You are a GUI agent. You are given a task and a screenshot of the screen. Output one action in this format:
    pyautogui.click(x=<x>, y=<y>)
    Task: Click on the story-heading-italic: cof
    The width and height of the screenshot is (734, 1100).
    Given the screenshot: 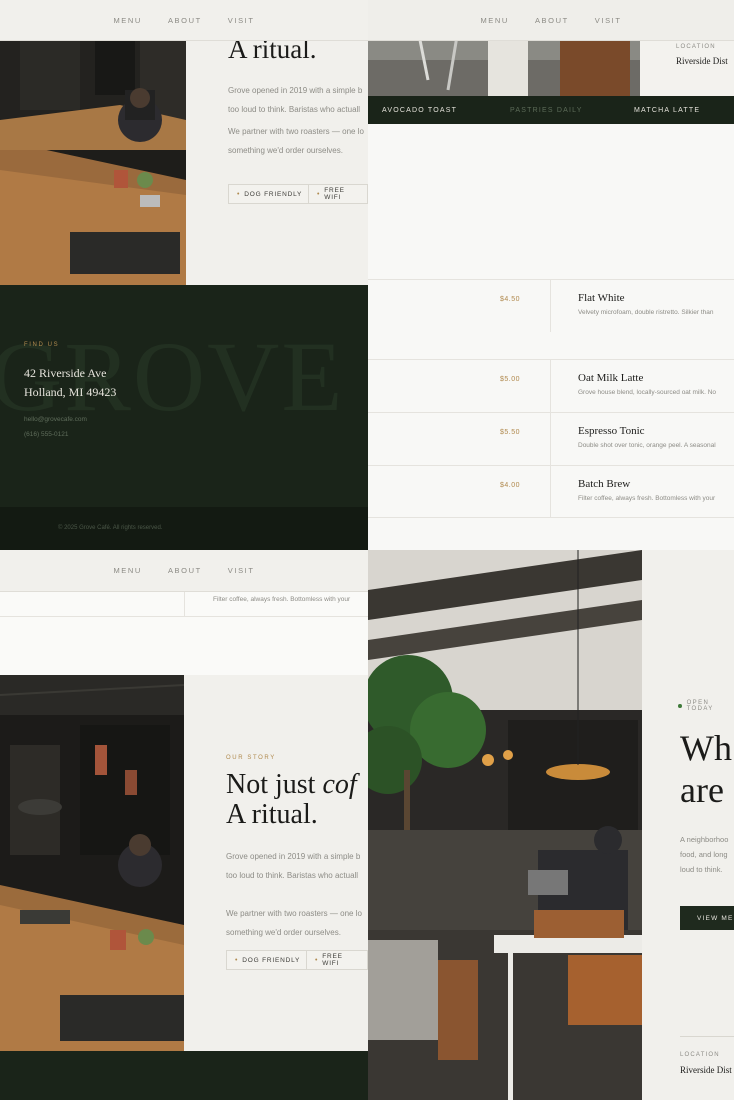 What is the action you would take?
    pyautogui.click(x=339, y=784)
    